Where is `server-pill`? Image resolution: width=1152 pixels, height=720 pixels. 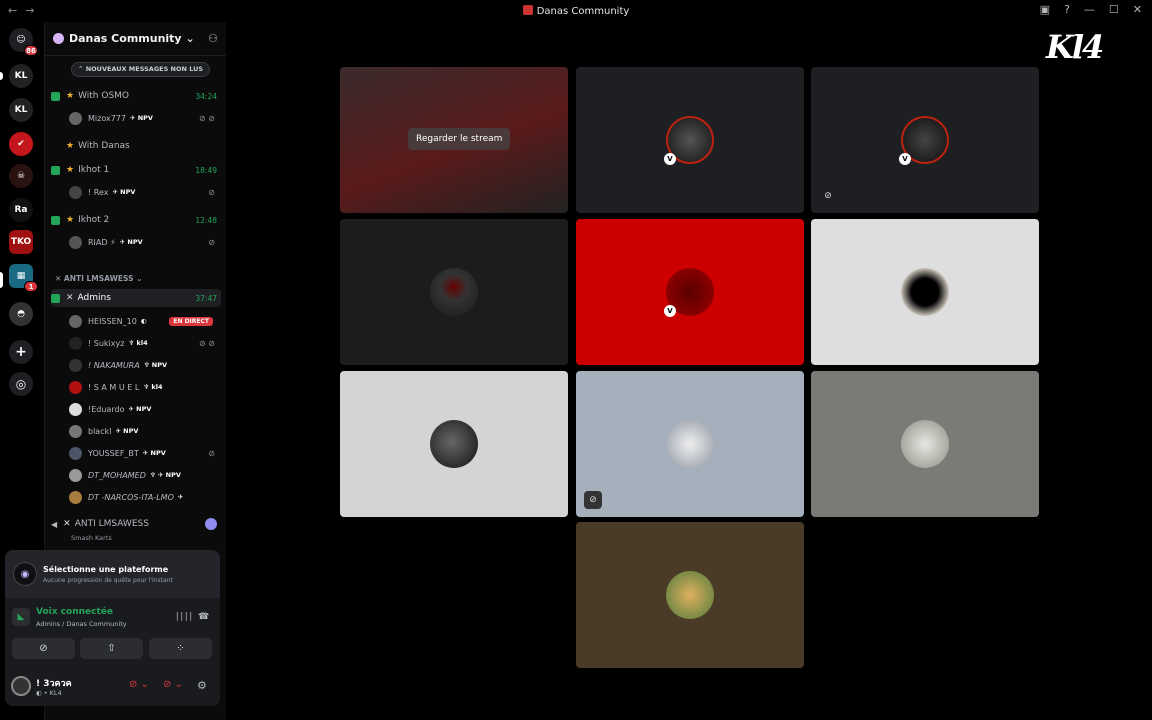
server-pill is located at coordinates (1, 76).